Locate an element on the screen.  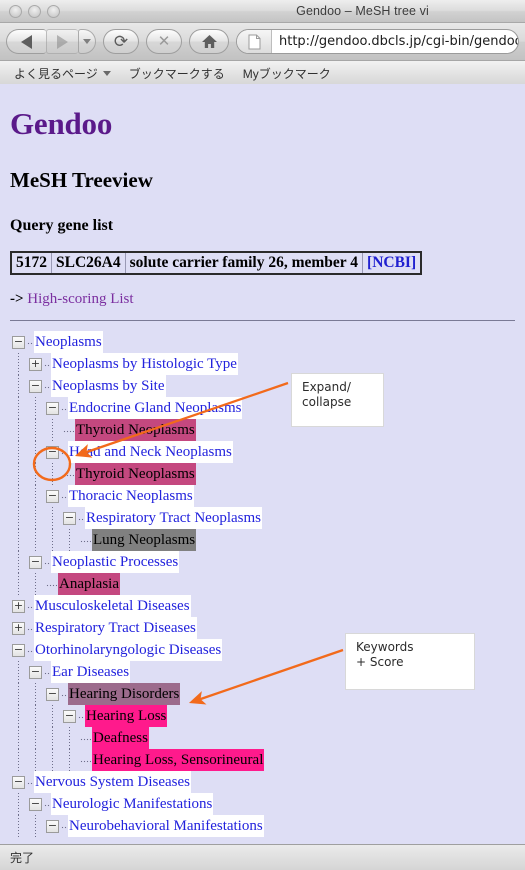
tree-node: Deafness is located at coordinates (262, 738).